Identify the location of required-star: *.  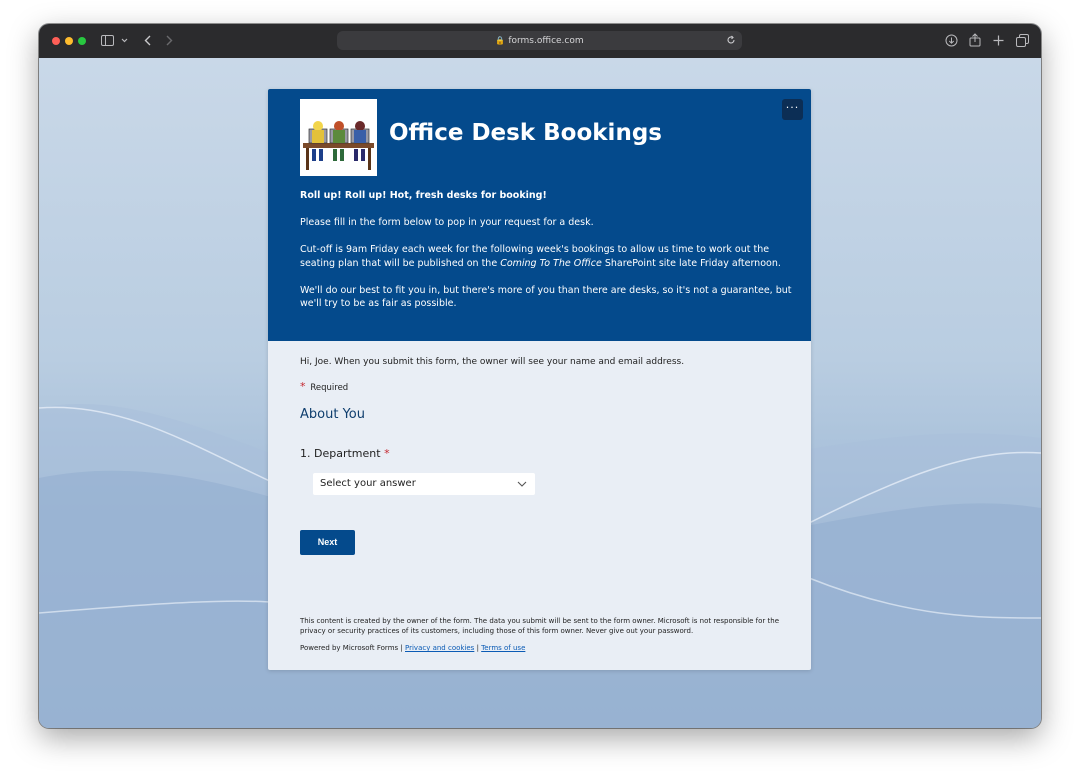
(303, 386).